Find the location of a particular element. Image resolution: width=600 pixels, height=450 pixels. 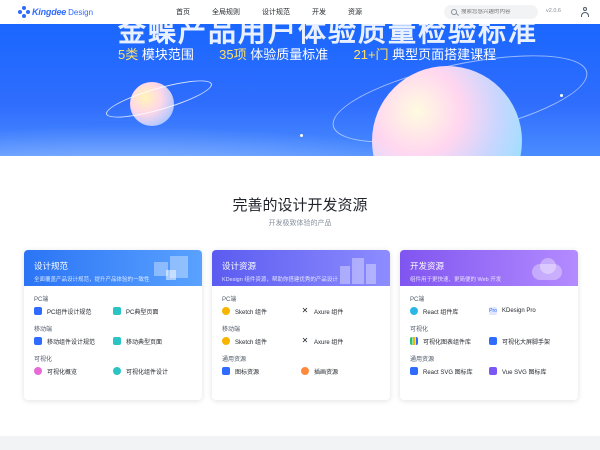

link-pc-typical-page: PC典型页面 is located at coordinates (152, 311).